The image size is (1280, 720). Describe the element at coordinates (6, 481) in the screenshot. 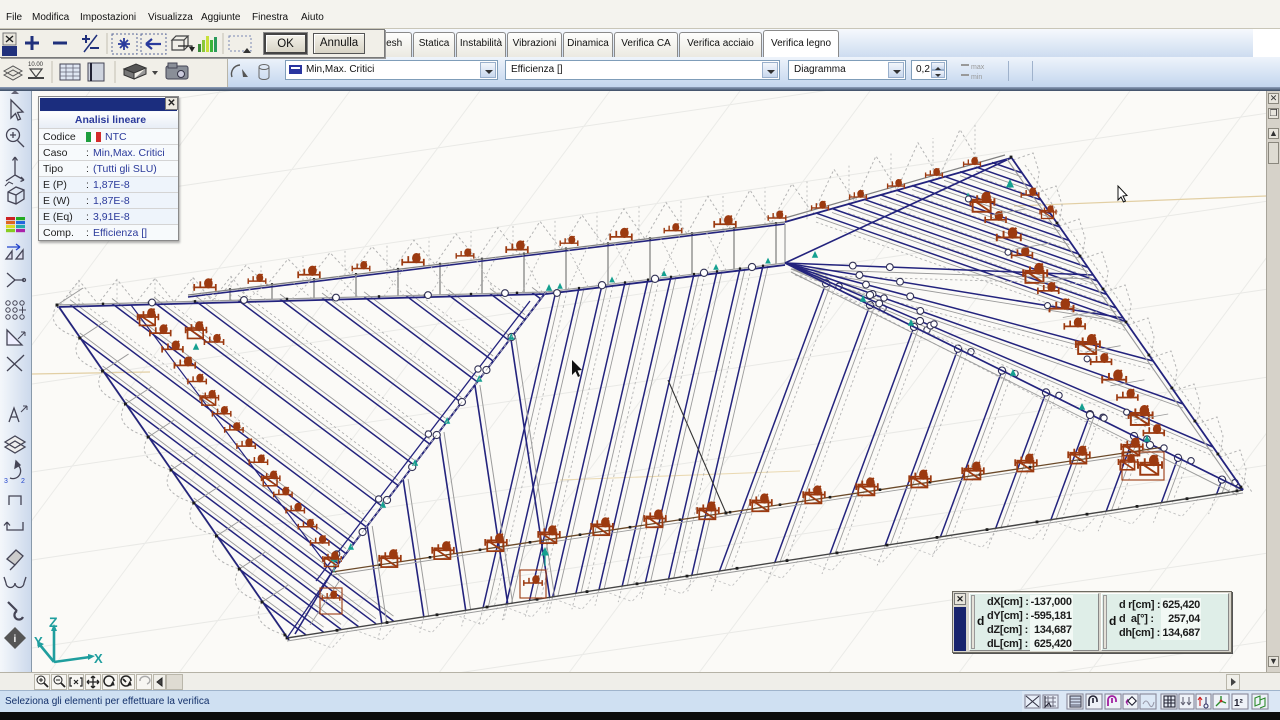

I see `svg-text: 3` at that location.